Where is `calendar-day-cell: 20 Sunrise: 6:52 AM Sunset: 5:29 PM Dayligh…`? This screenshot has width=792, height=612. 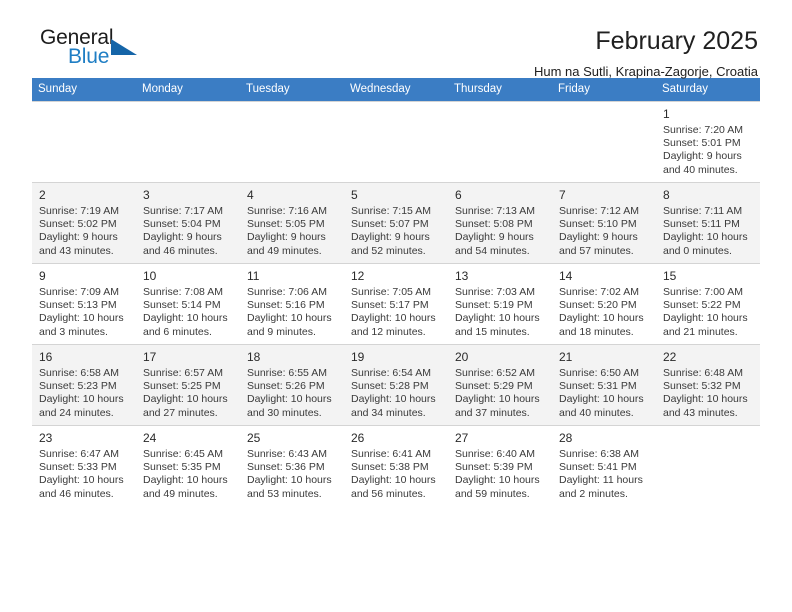 calendar-day-cell: 20 Sunrise: 6:52 AM Sunset: 5:29 PM Dayligh… is located at coordinates (500, 385).